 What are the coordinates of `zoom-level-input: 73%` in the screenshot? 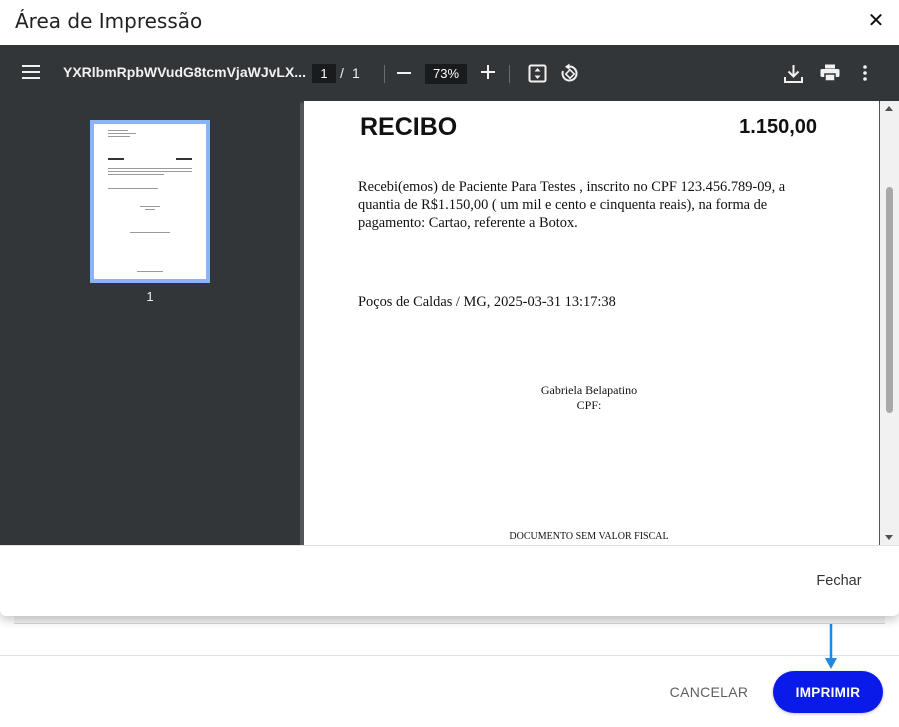 It's located at (446, 74).